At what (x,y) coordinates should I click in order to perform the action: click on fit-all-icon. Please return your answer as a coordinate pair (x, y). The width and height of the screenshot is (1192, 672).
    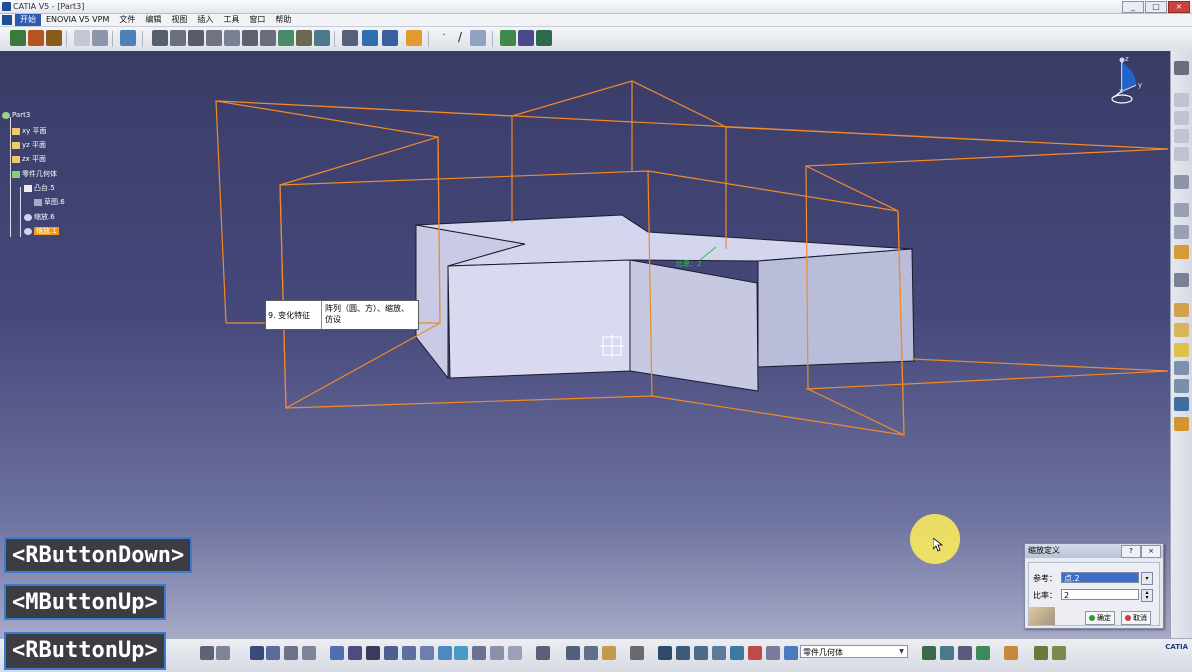
    Looking at the image, I should click on (355, 653).